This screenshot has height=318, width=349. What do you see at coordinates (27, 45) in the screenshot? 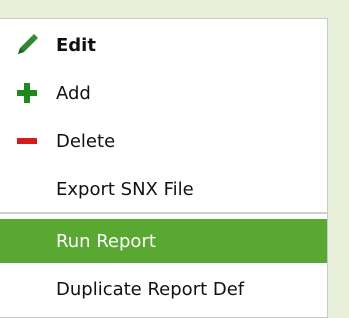
I see `pencil-icon` at bounding box center [27, 45].